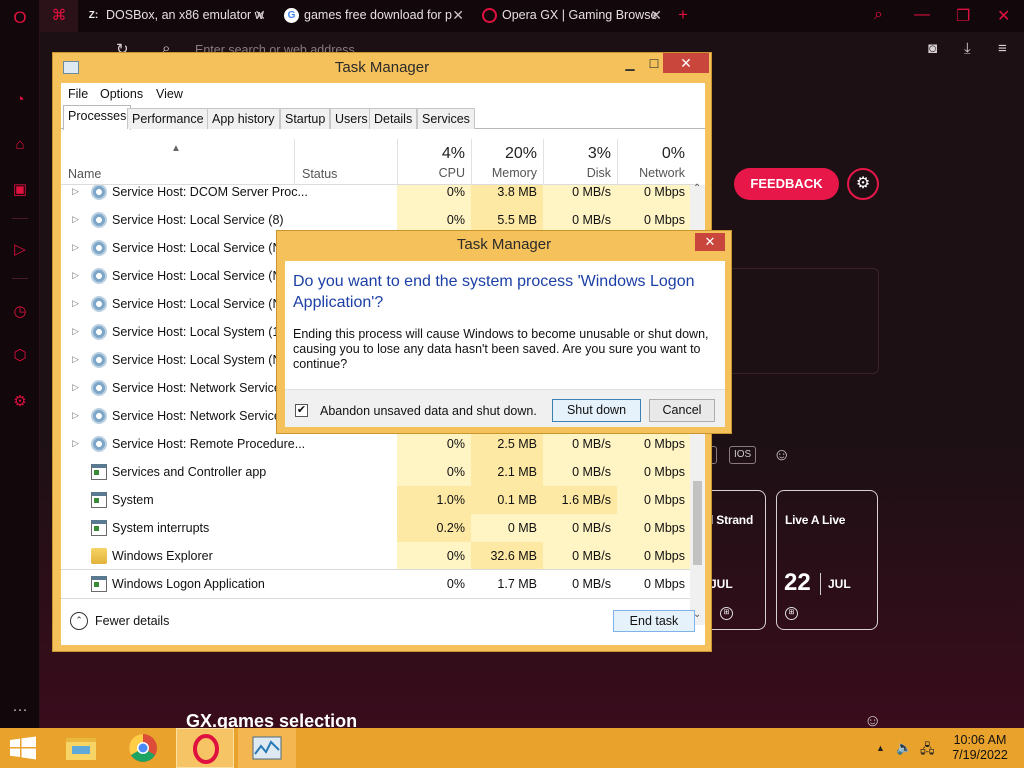  I want to click on browser-tab-google: G games free download for p ✕, so click(375, 16).